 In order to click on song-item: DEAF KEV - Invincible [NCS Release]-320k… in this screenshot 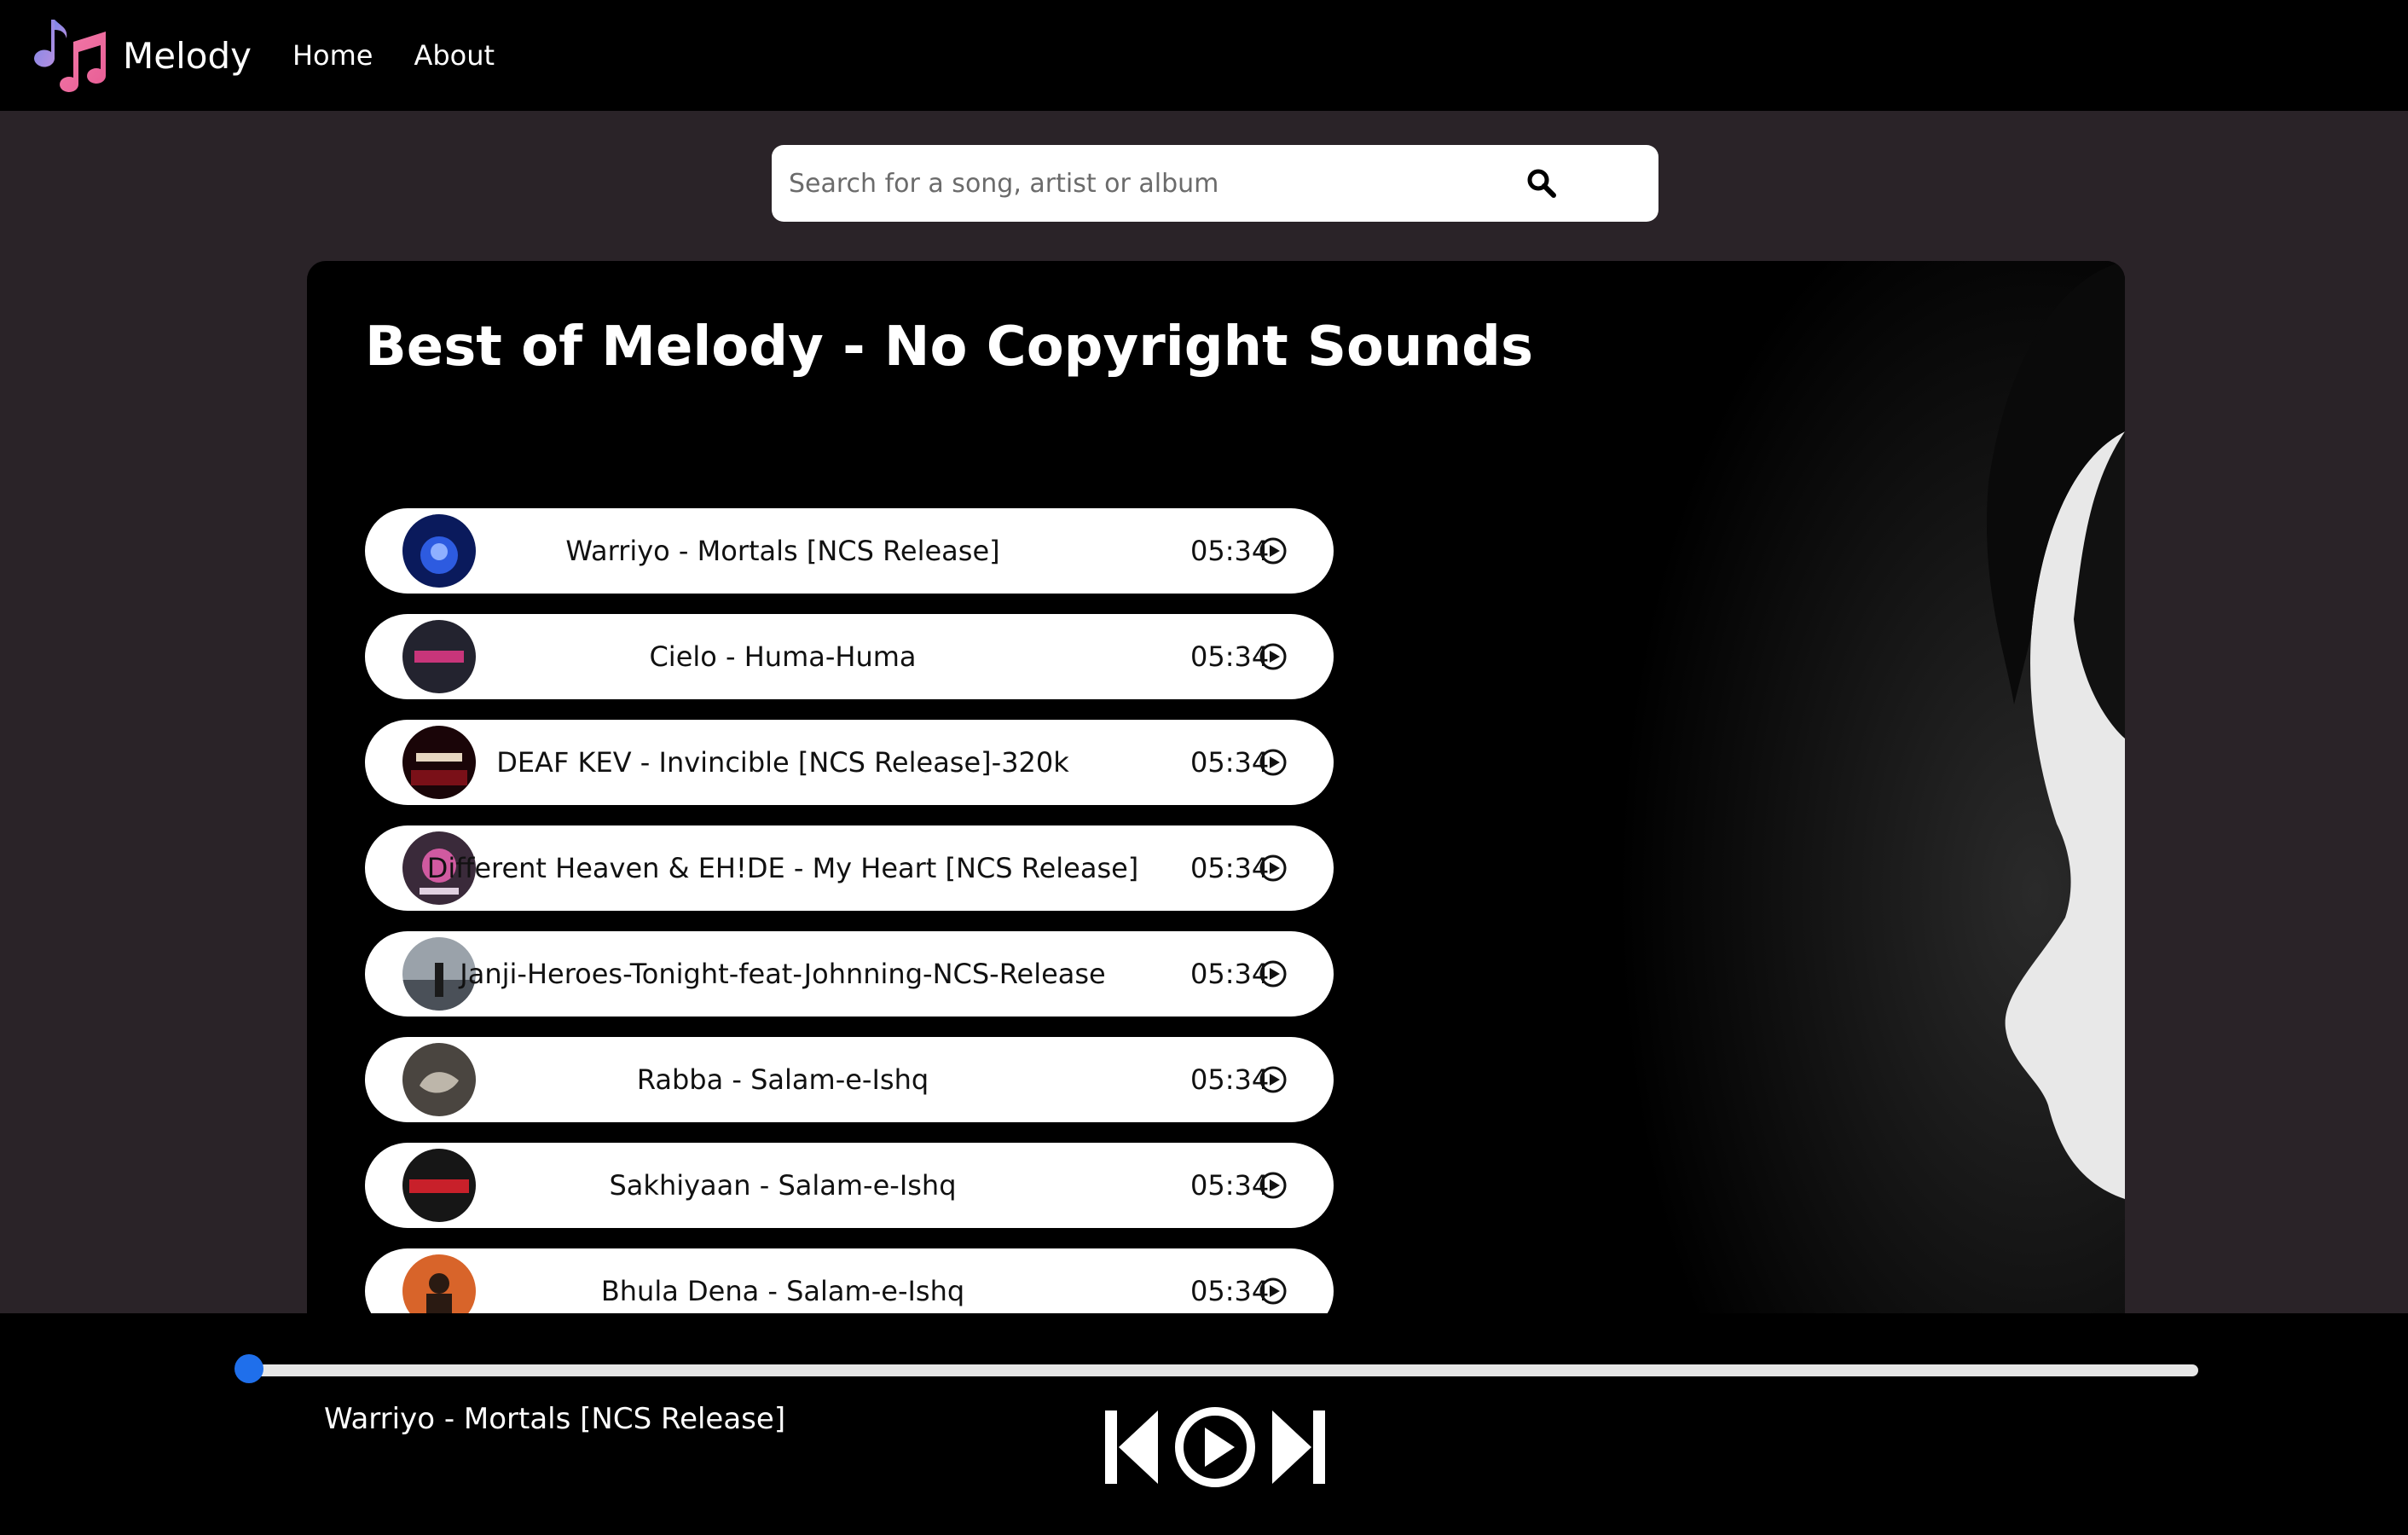, I will do `click(849, 762)`.